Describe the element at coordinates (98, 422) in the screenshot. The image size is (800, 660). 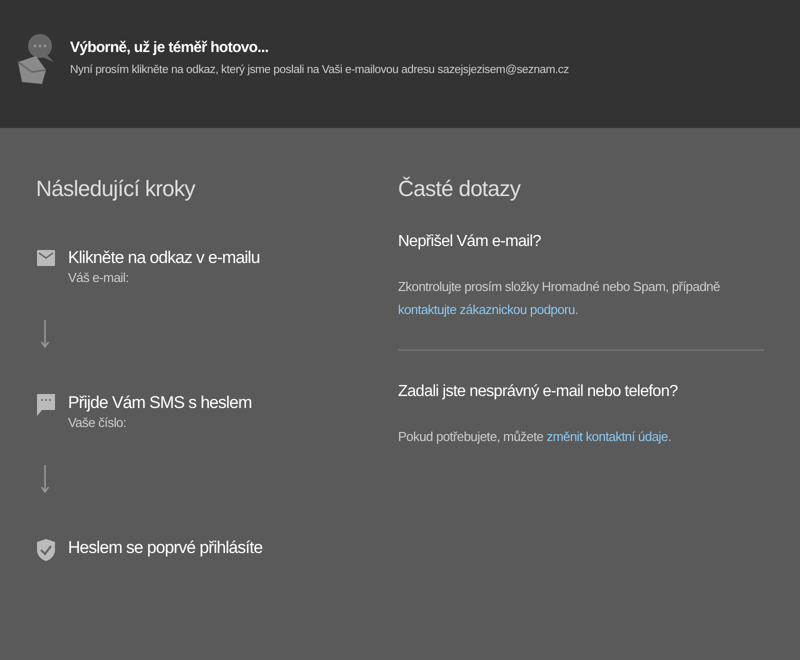
I see `step-detail: Vaše číslo:` at that location.